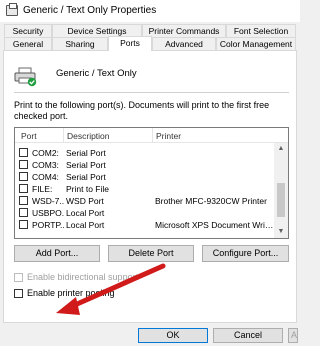 The width and height of the screenshot is (320, 346). Describe the element at coordinates (42, 189) in the screenshot. I see `port-name: FILE:` at that location.